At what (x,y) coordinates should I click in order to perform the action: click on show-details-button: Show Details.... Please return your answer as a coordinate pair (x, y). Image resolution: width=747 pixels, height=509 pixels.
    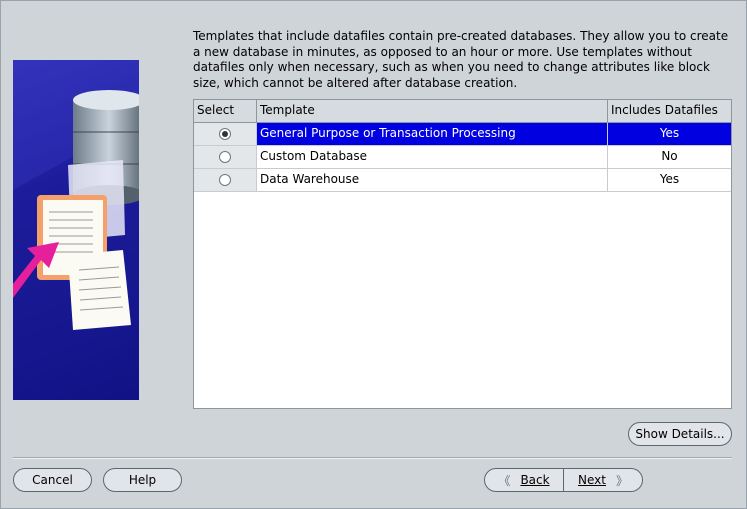
    Looking at the image, I should click on (680, 434).